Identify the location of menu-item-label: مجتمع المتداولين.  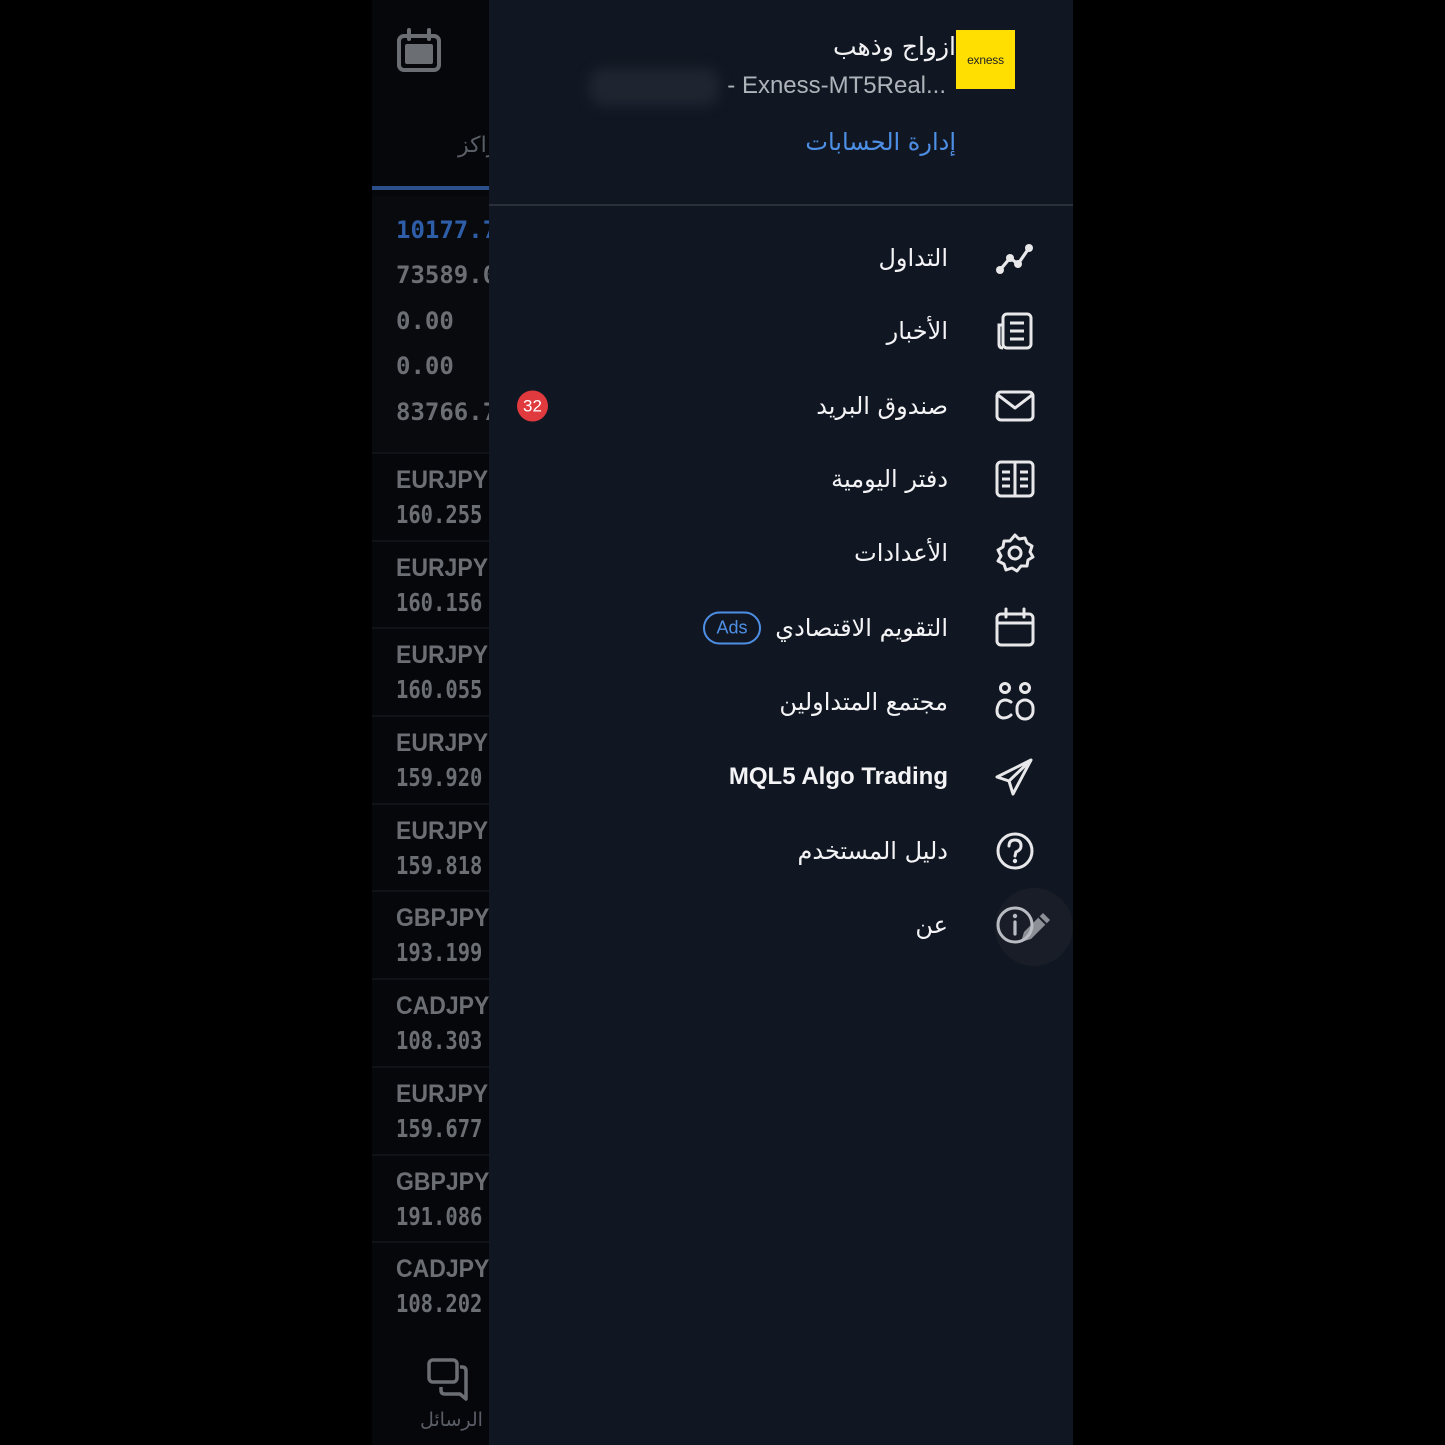
(863, 702).